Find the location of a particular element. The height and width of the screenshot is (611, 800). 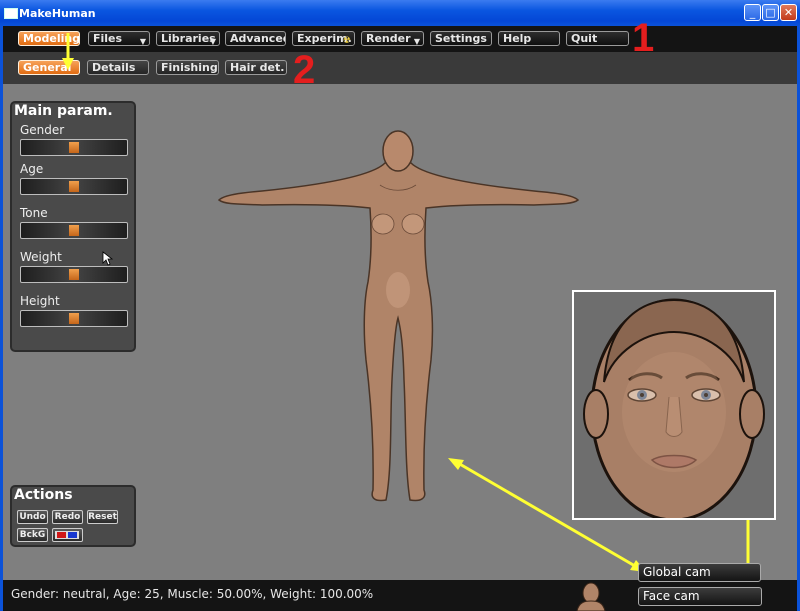

face-camera-view is located at coordinates (674, 405).